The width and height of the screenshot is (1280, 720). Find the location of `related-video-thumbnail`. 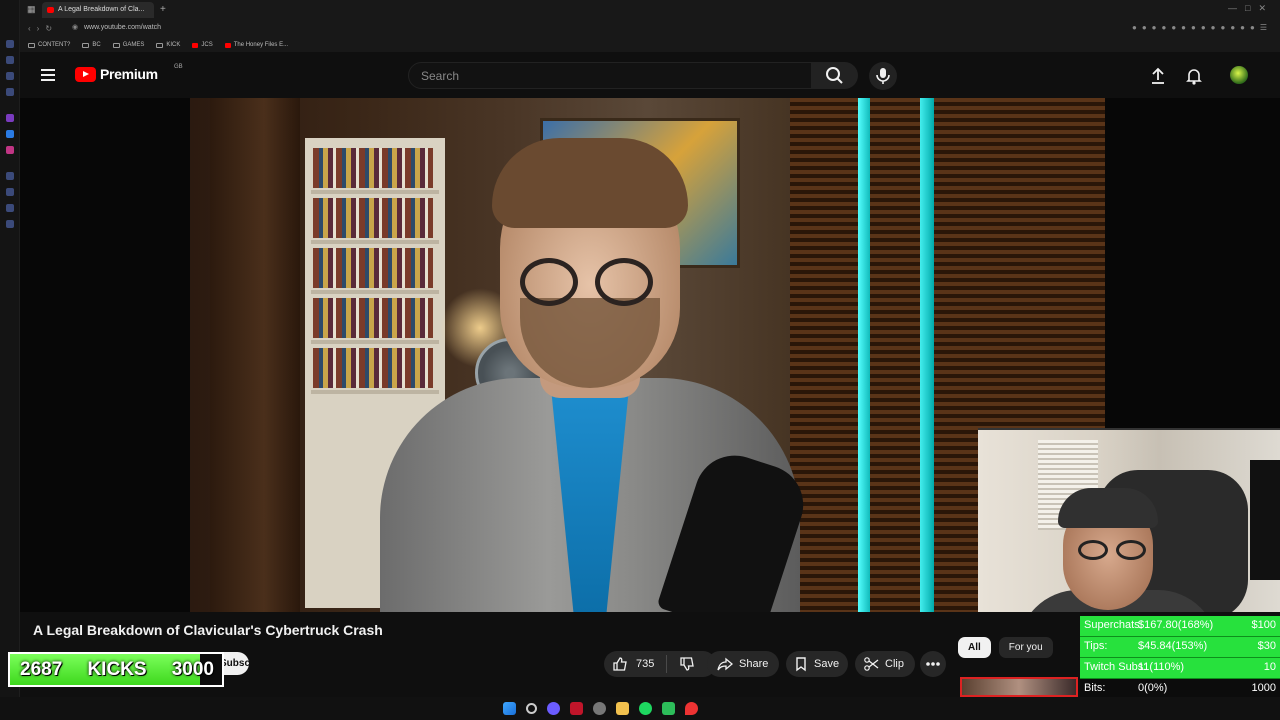

related-video-thumbnail is located at coordinates (1019, 687).